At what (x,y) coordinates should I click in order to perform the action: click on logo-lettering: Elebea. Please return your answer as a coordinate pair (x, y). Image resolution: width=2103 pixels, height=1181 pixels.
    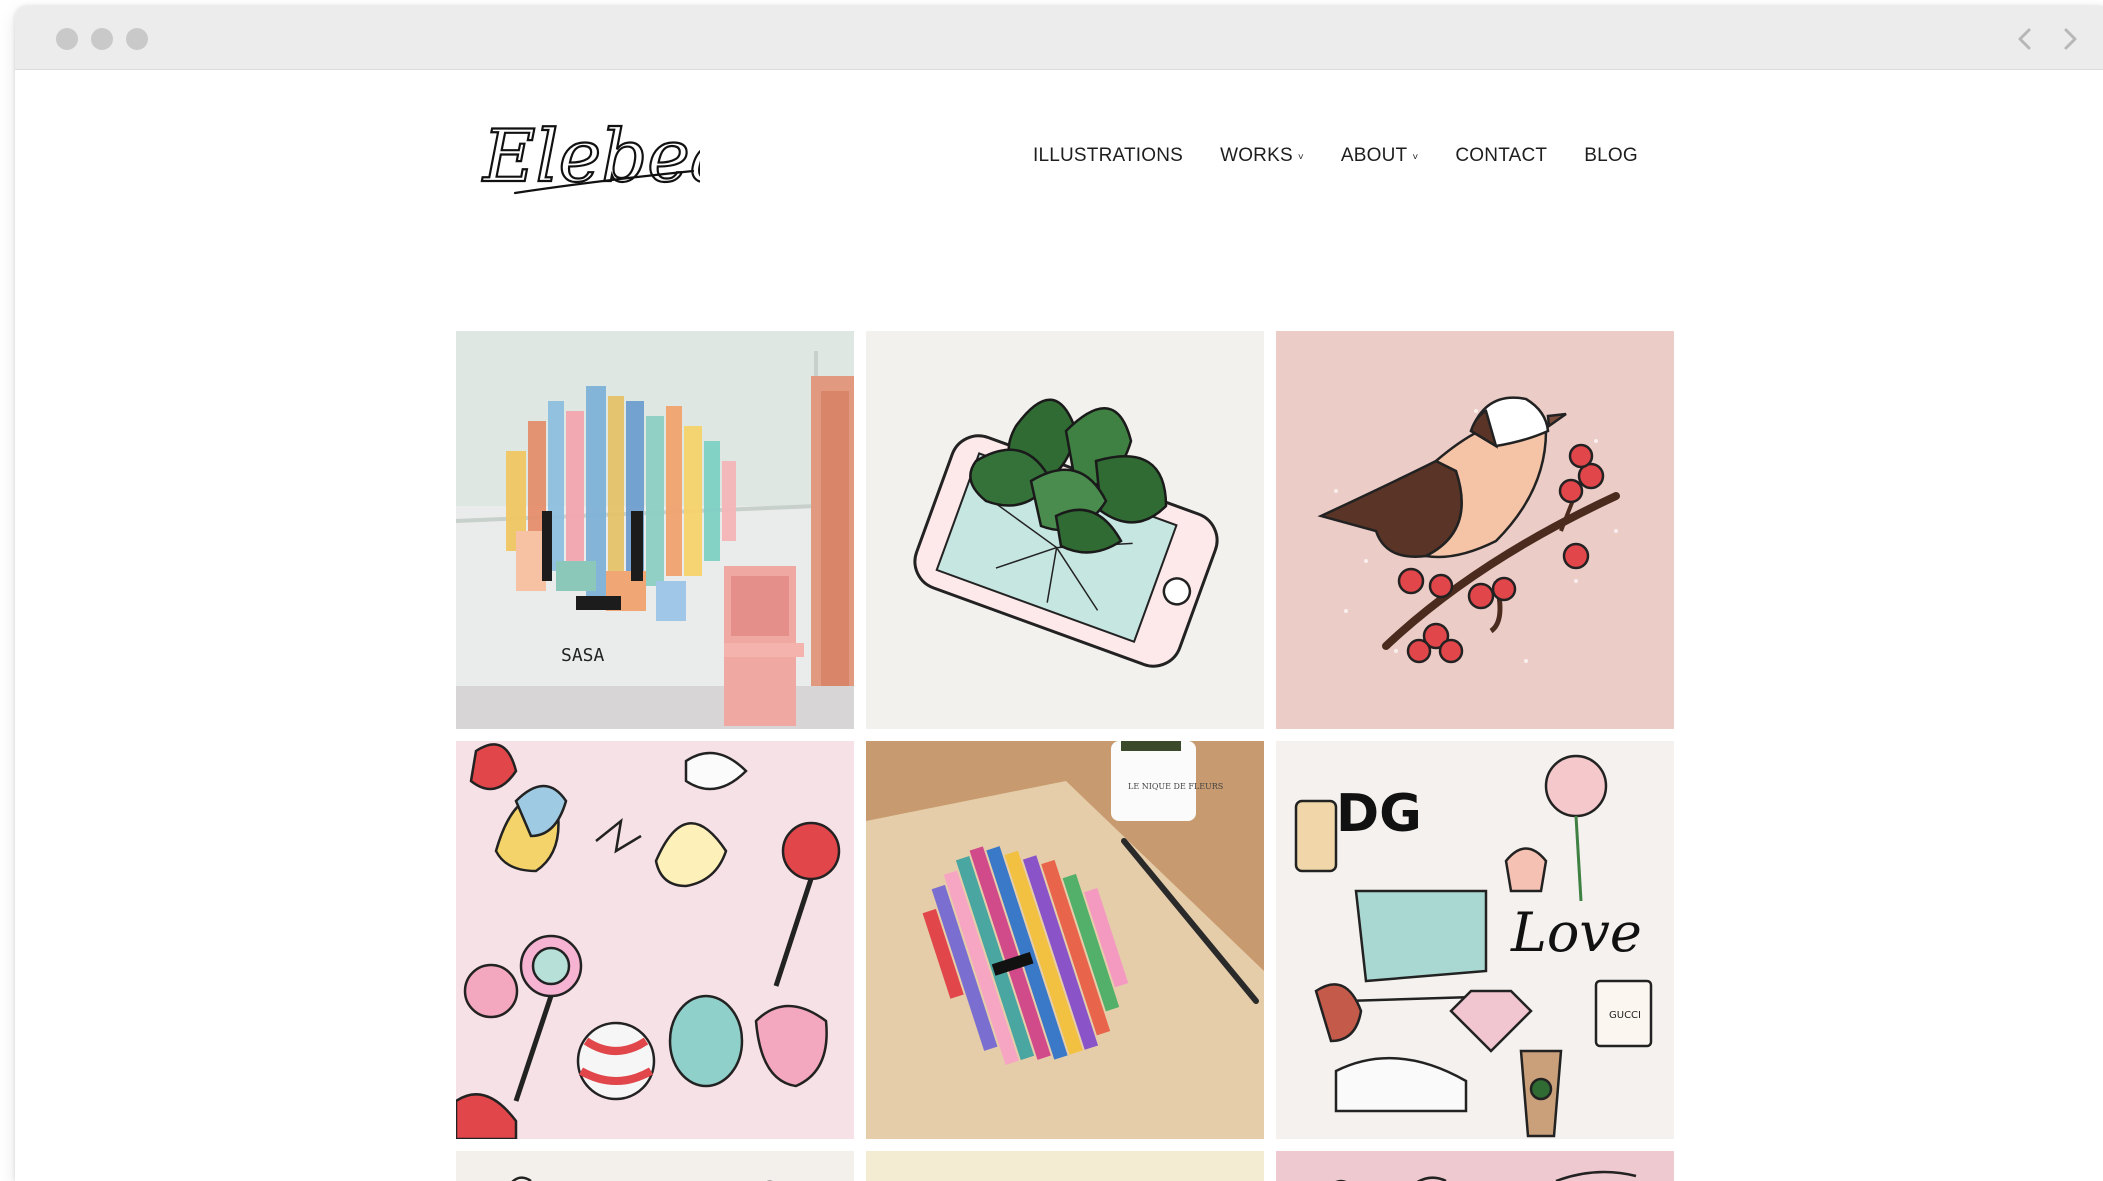
    Looking at the image, I should click on (590, 156).